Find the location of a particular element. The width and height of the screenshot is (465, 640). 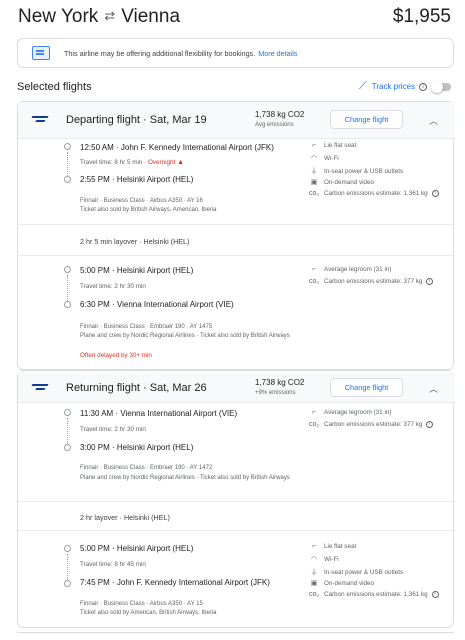

trend-icon: ⟋ is located at coordinates (363, 86).